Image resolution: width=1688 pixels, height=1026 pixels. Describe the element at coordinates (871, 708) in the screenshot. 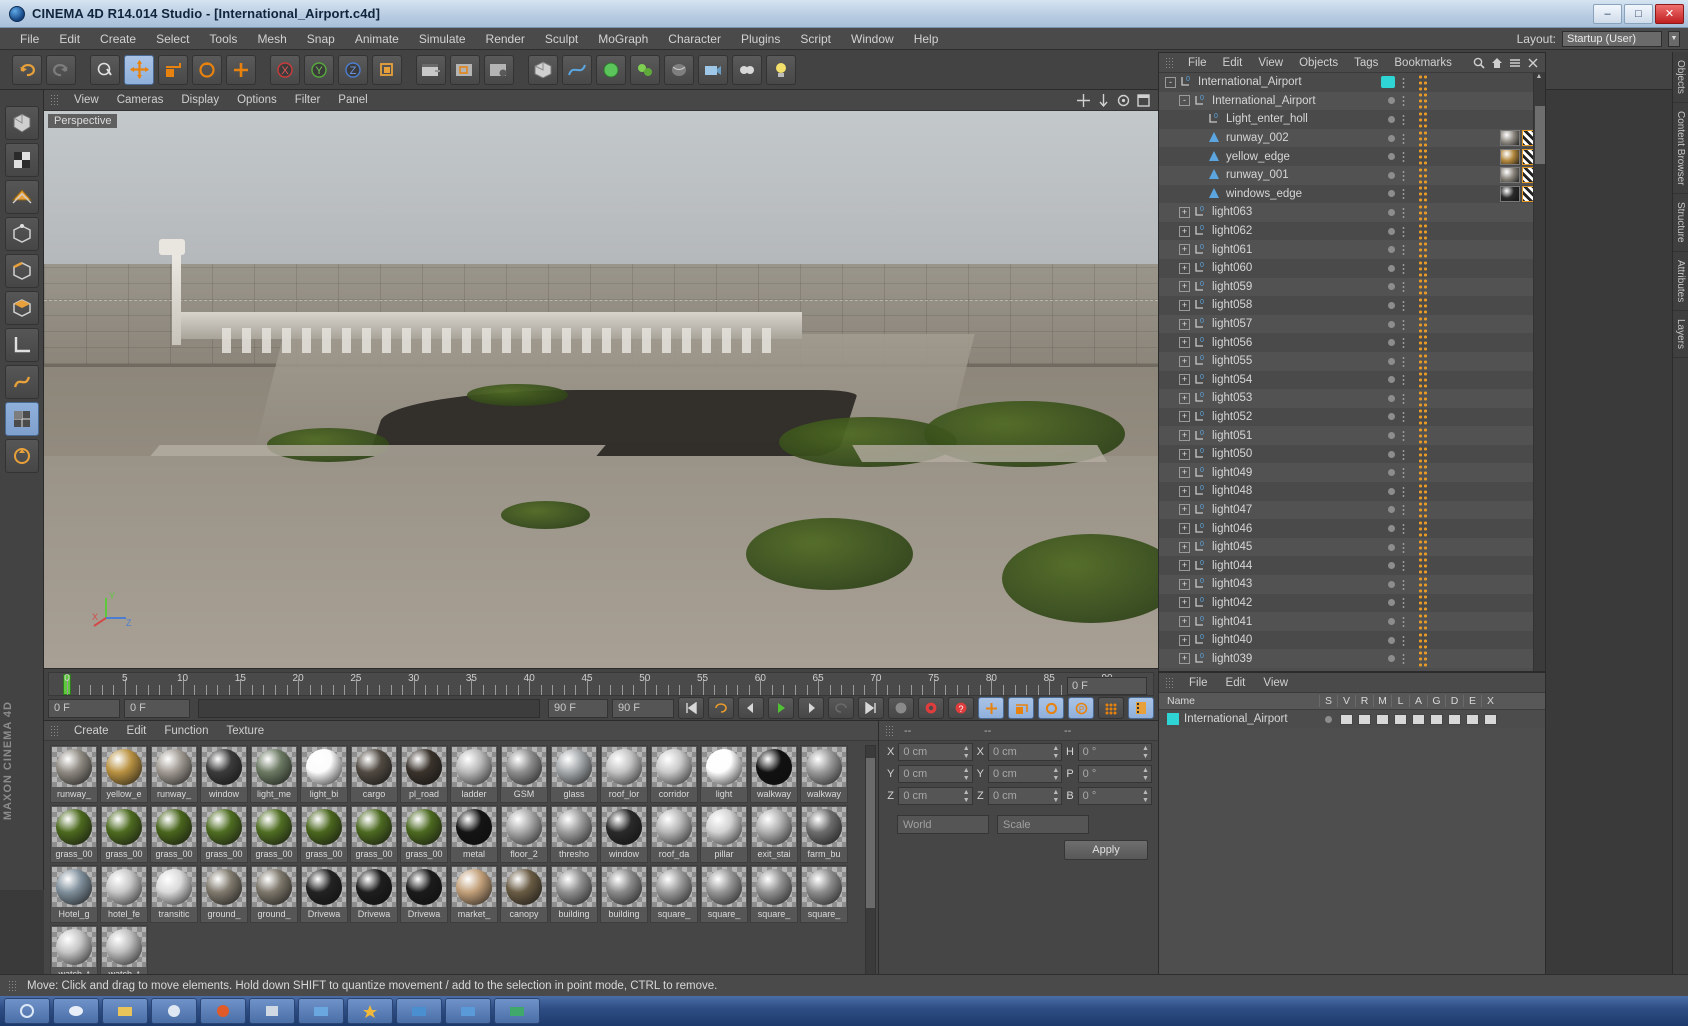

I see `go-to-end-button` at that location.